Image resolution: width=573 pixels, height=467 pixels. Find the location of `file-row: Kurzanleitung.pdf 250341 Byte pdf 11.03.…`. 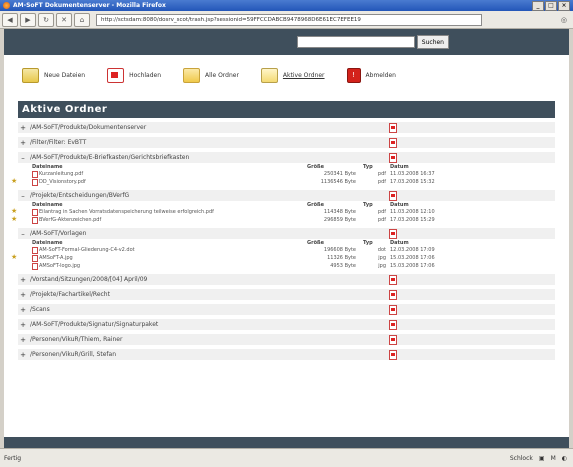

file-row: Kurzanleitung.pdf 250341 Byte pdf 11.03.… is located at coordinates (286, 174).